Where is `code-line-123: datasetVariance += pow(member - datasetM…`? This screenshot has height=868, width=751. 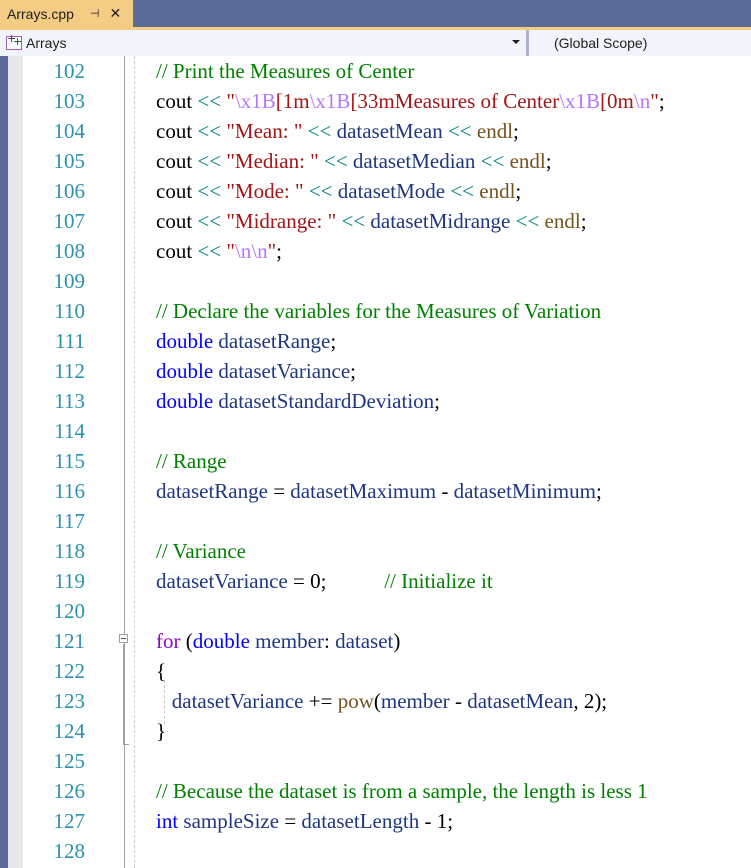 code-line-123: datasetVariance += pow(member - datasetM… is located at coordinates (410, 701).